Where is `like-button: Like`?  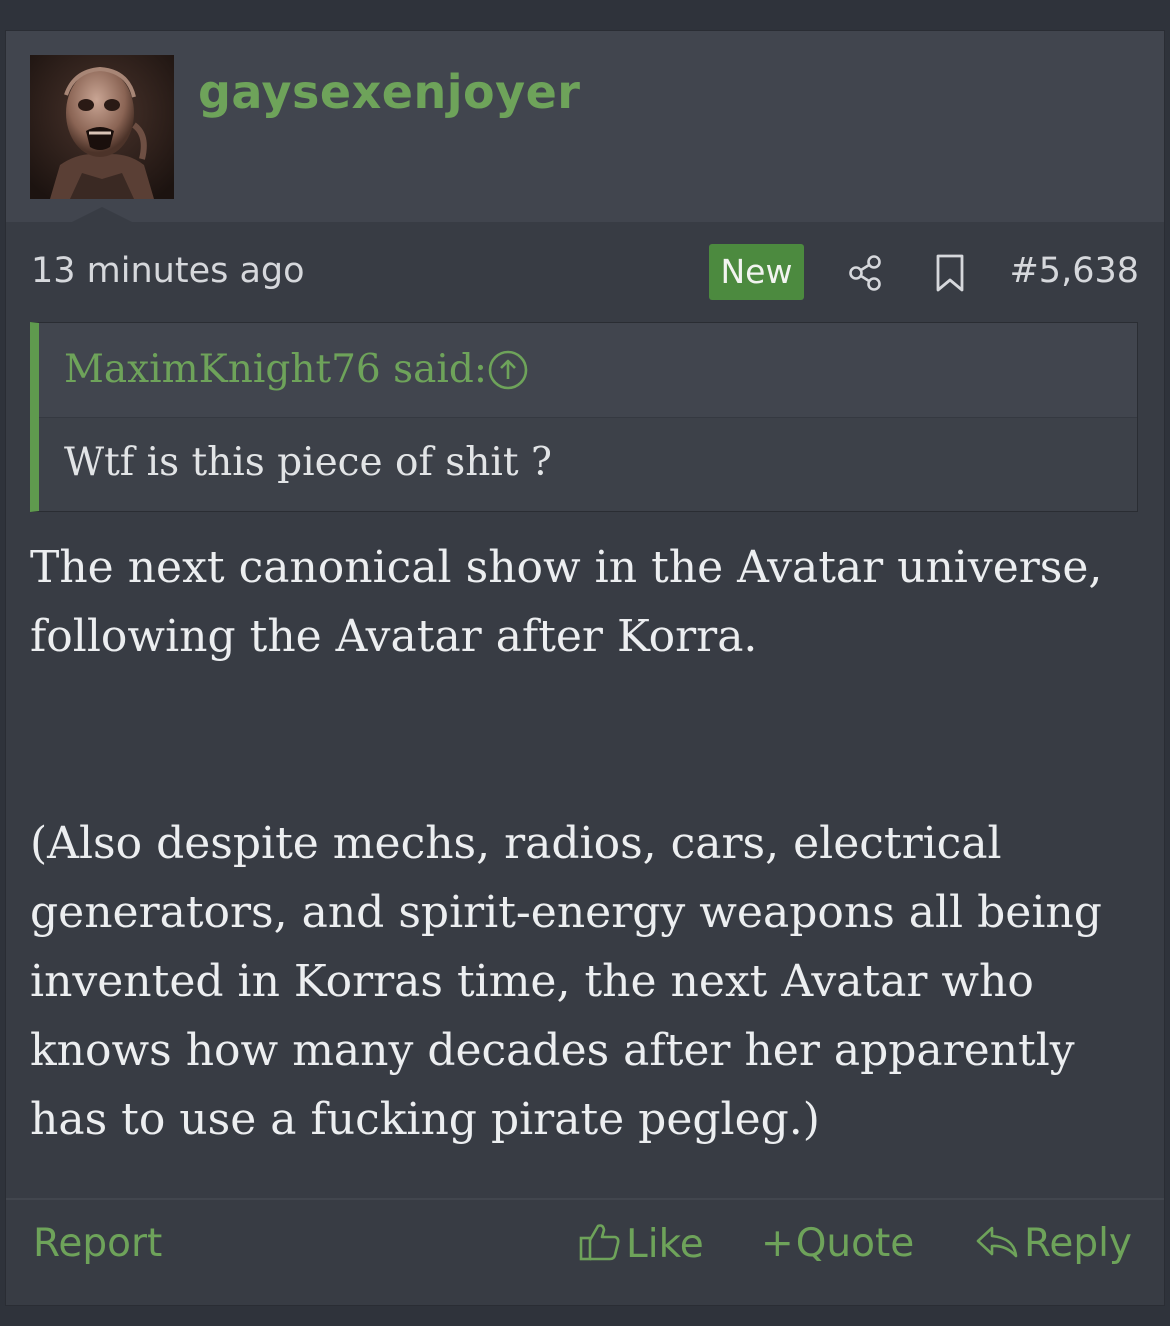
like-button: Like is located at coordinates (641, 1244).